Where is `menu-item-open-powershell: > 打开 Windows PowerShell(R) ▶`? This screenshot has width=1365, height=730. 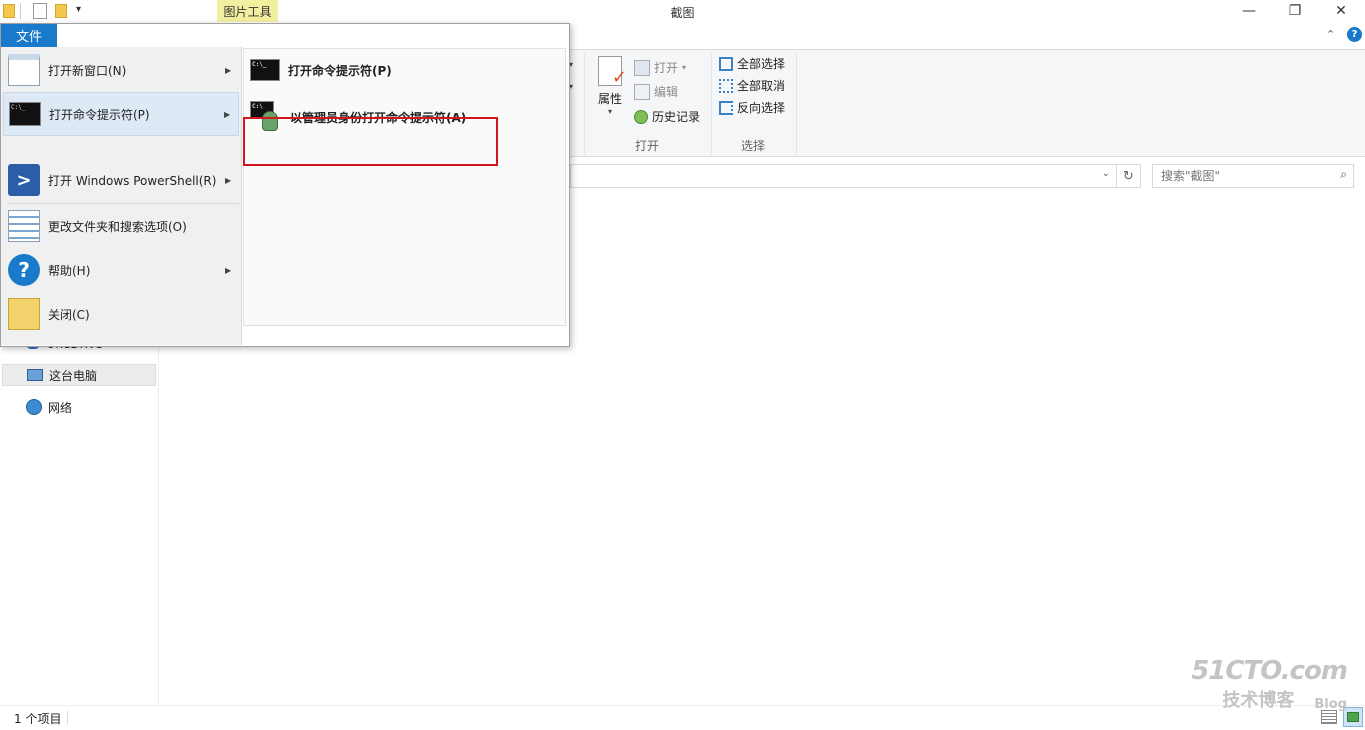
menu-item-open-powershell: > 打开 Windows PowerShell(R) ▶ is located at coordinates (121, 180).